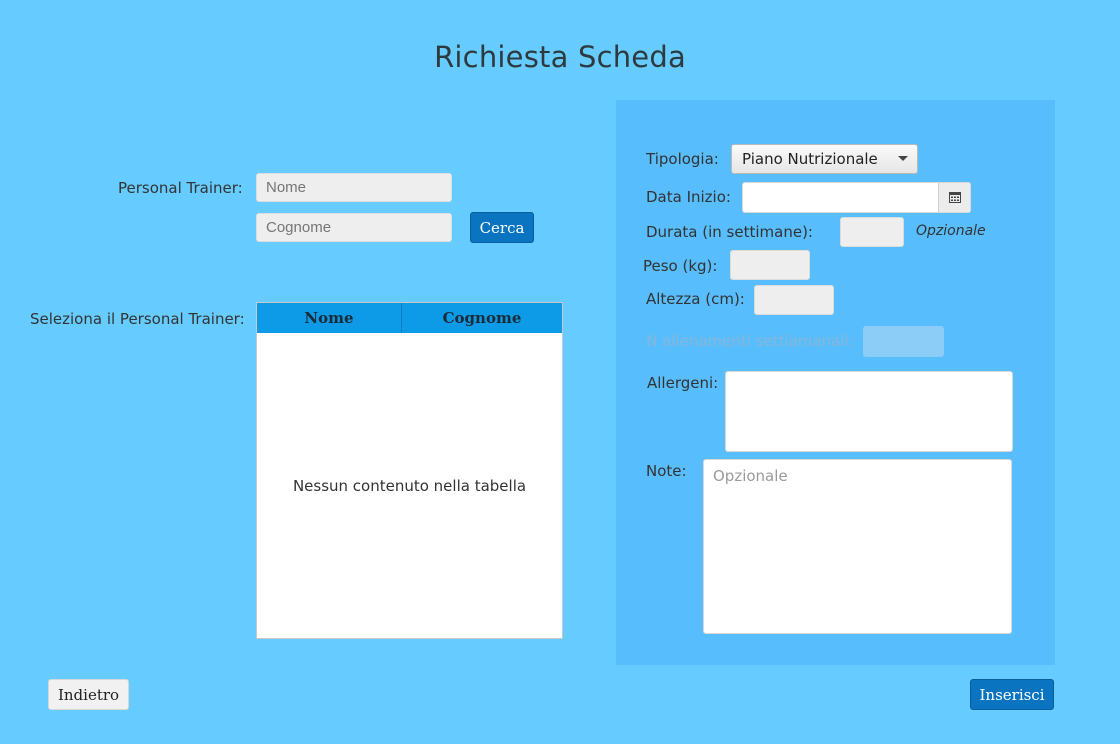 The width and height of the screenshot is (1120, 744). I want to click on search-button: Cerca, so click(502, 227).